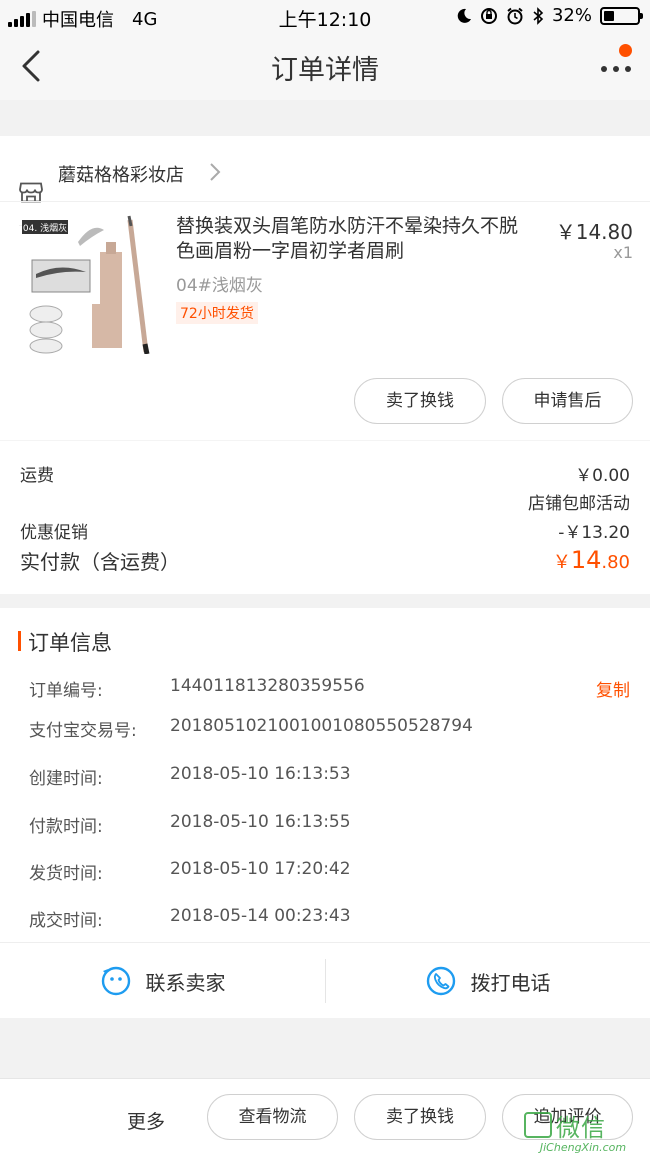 The width and height of the screenshot is (650, 1155). Describe the element at coordinates (66, 827) in the screenshot. I see `info-label: 付款时间:` at that location.